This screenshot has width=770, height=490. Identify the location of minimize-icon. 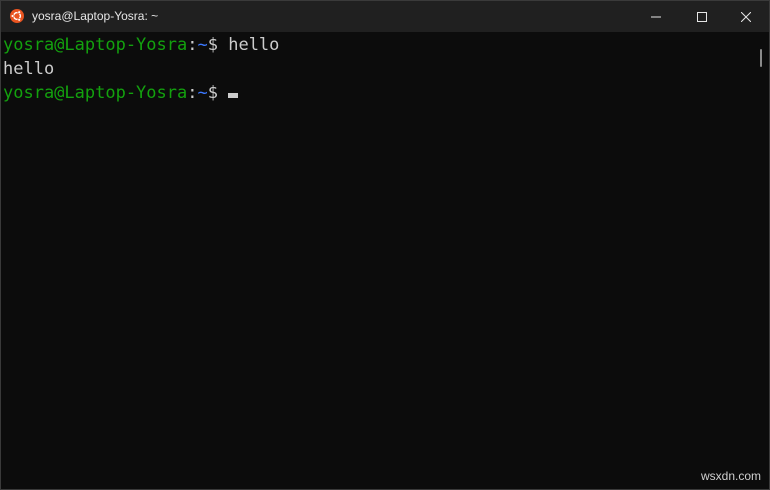
(656, 16).